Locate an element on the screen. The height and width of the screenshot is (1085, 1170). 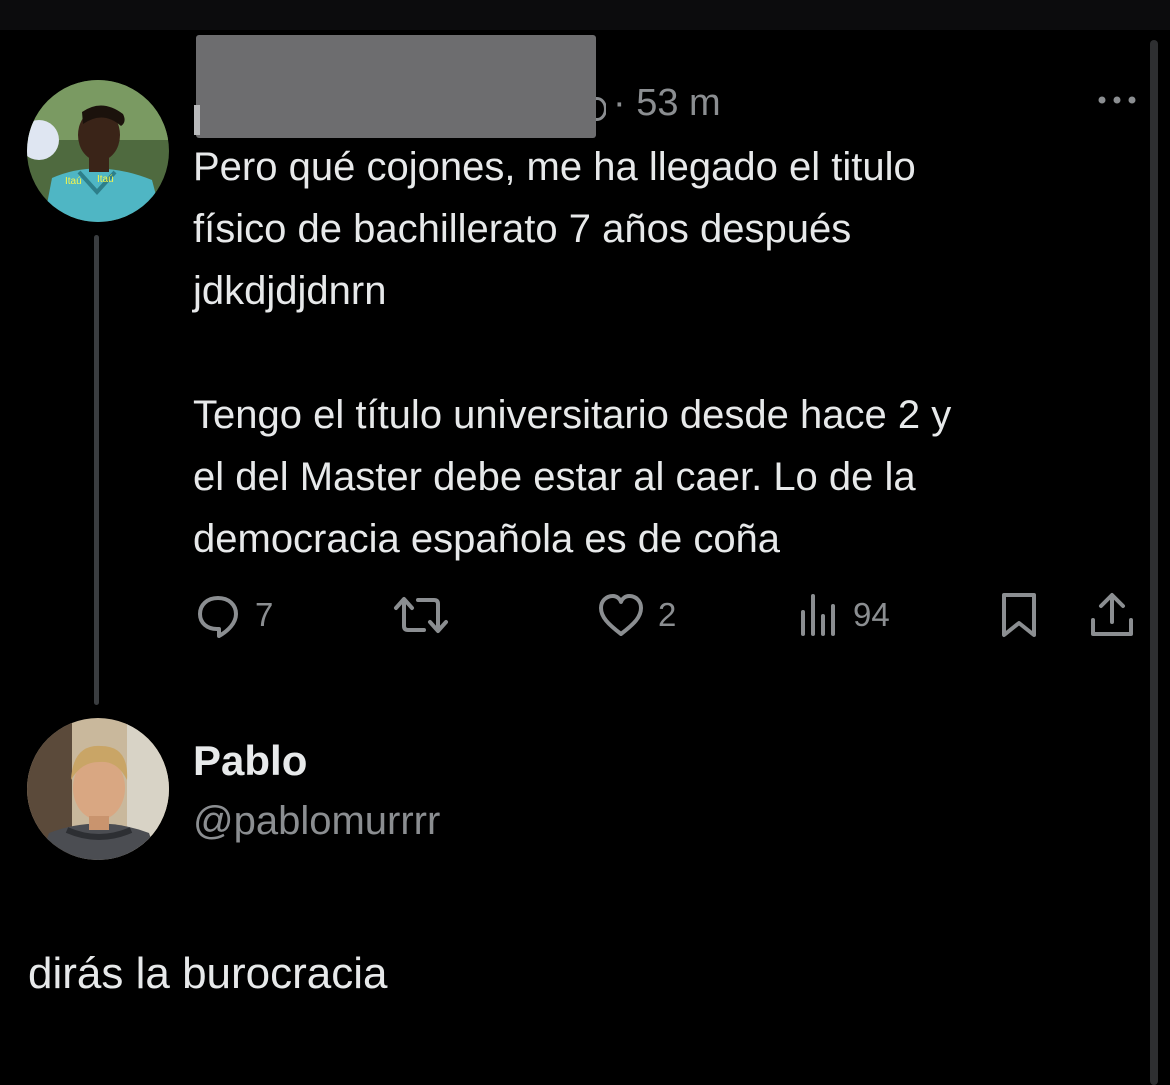
views-button: 94 is located at coordinates (843, 615).